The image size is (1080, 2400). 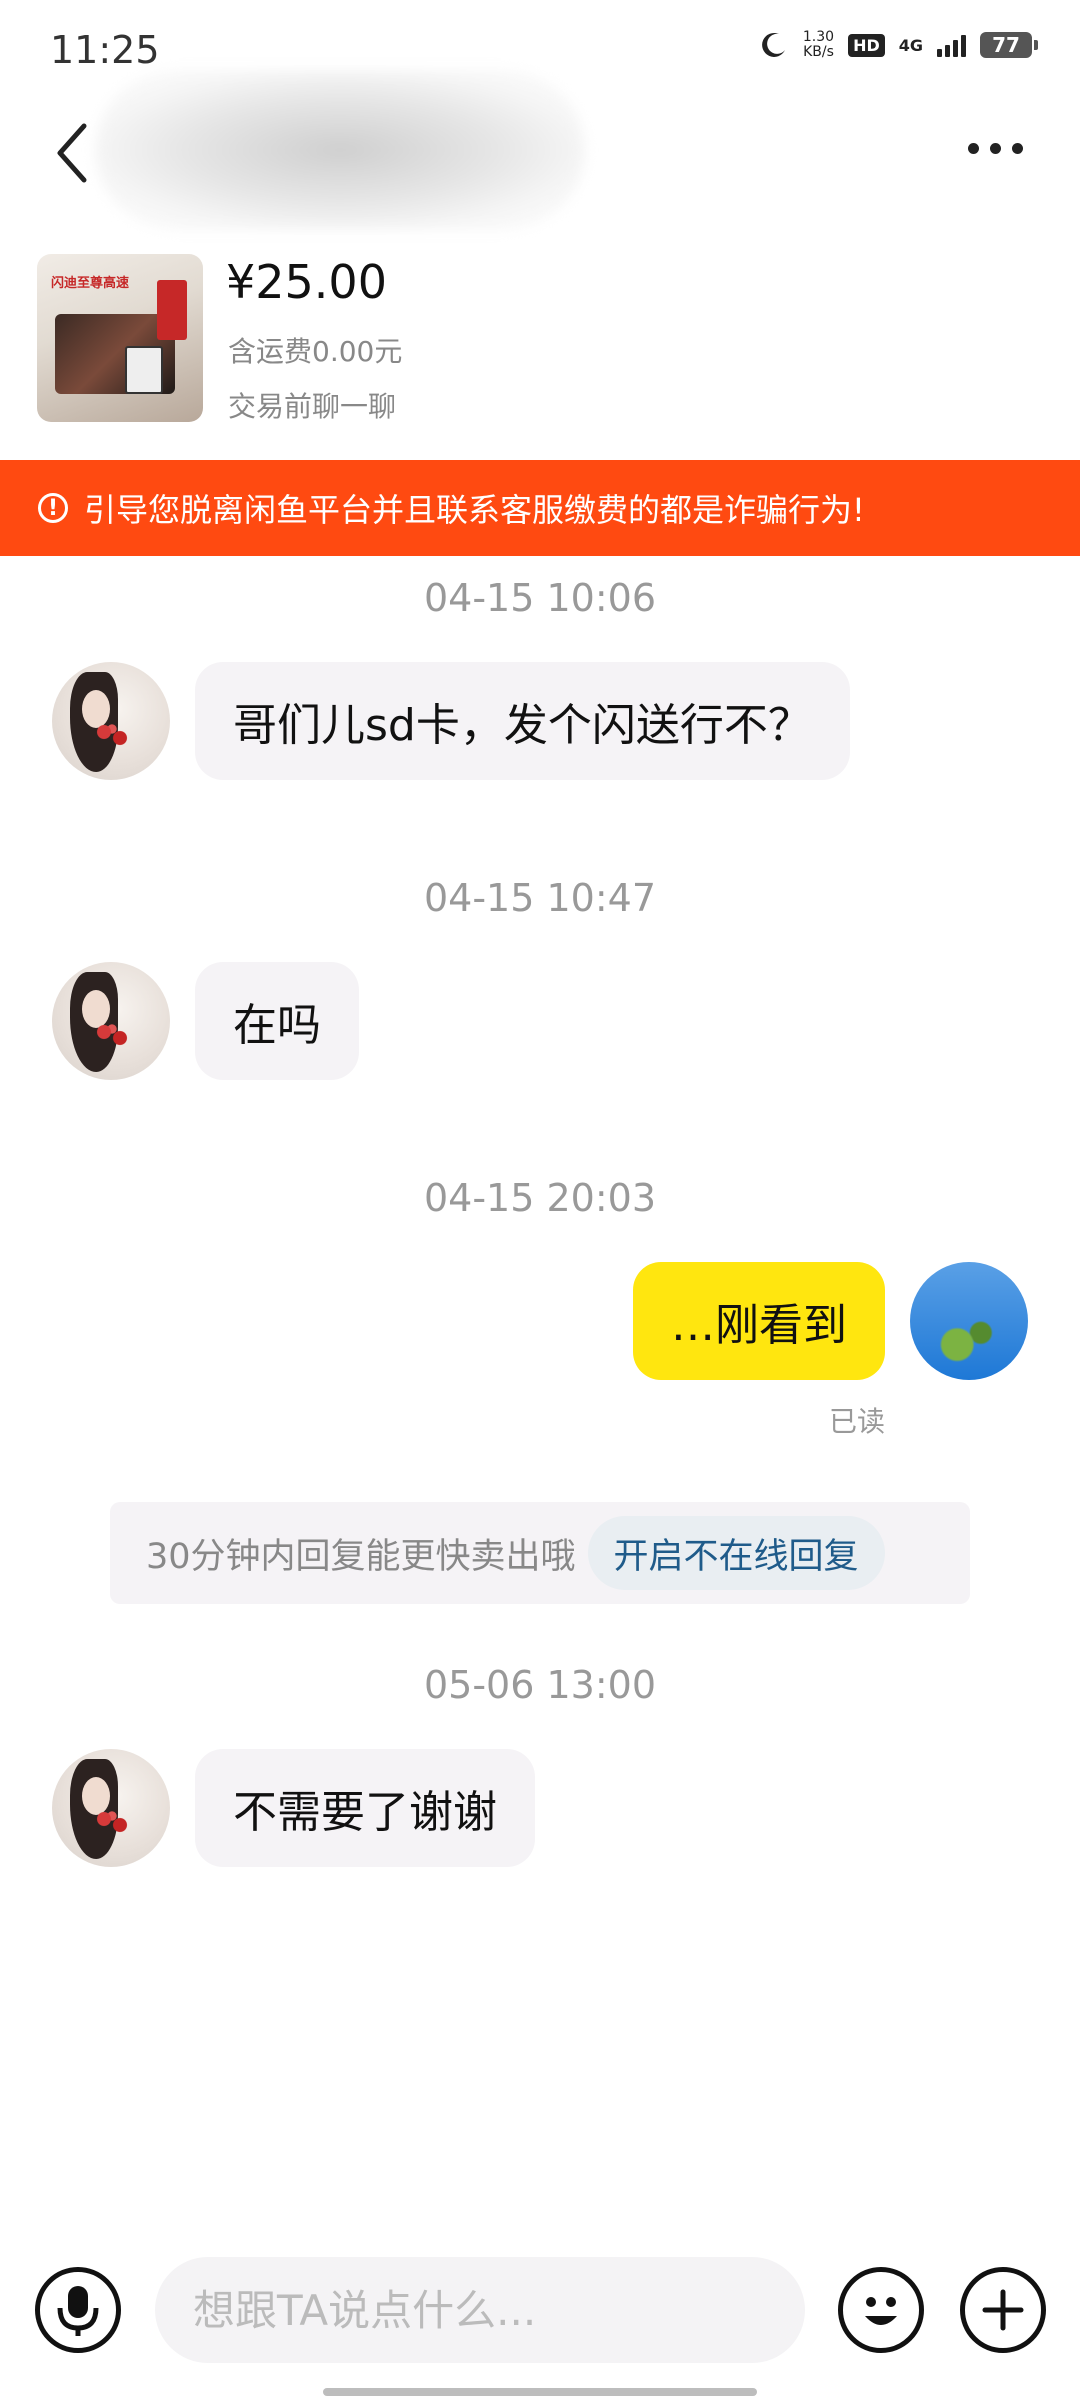 What do you see at coordinates (856, 1421) in the screenshot?
I see `read-status: 已读` at bounding box center [856, 1421].